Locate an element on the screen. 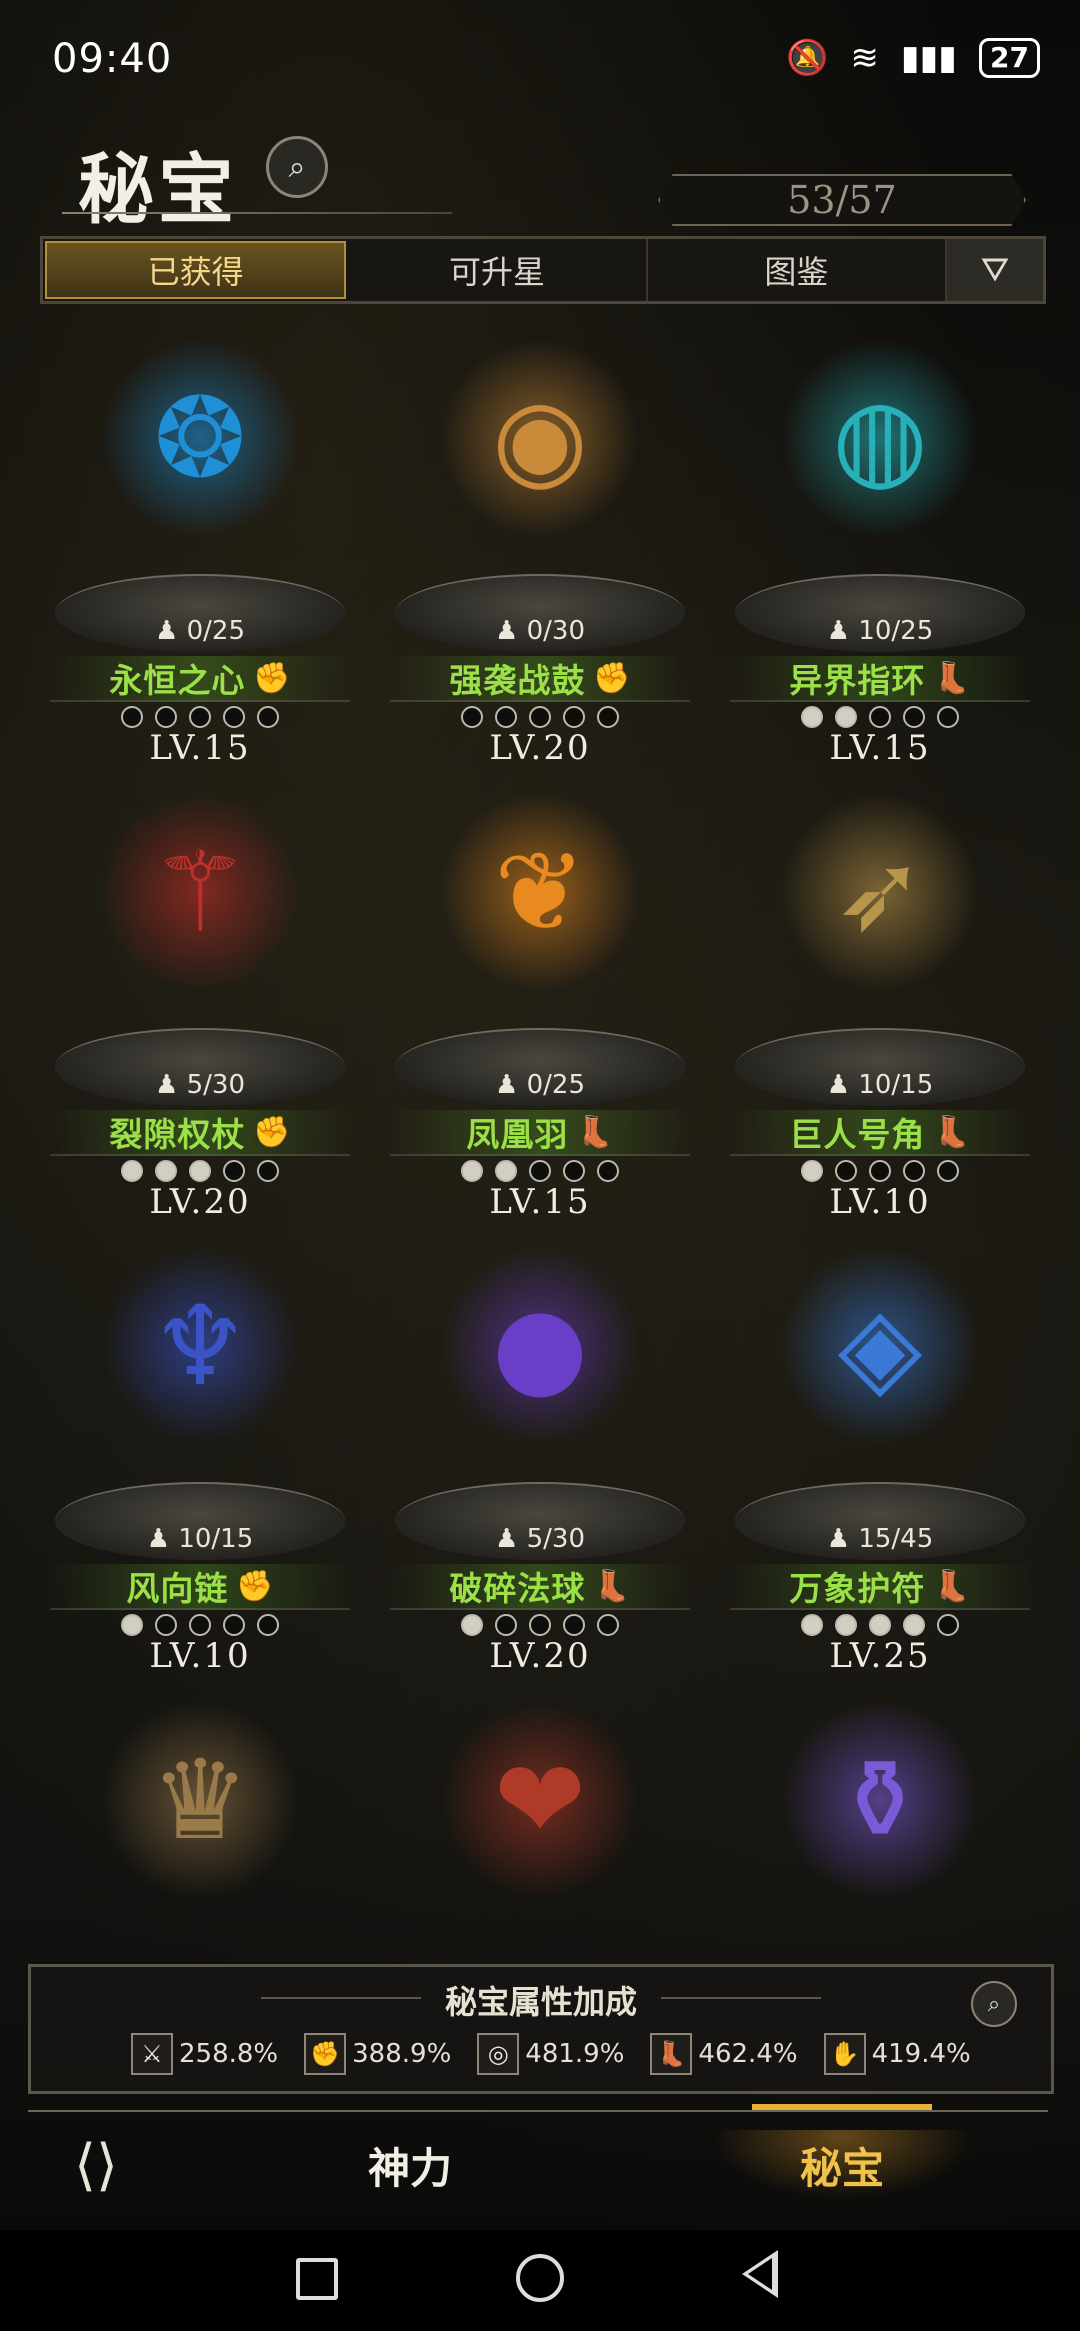 Image resolution: width=1080 pixels, height=2331 pixels. boot-icon: 👢 is located at coordinates (595, 1132).